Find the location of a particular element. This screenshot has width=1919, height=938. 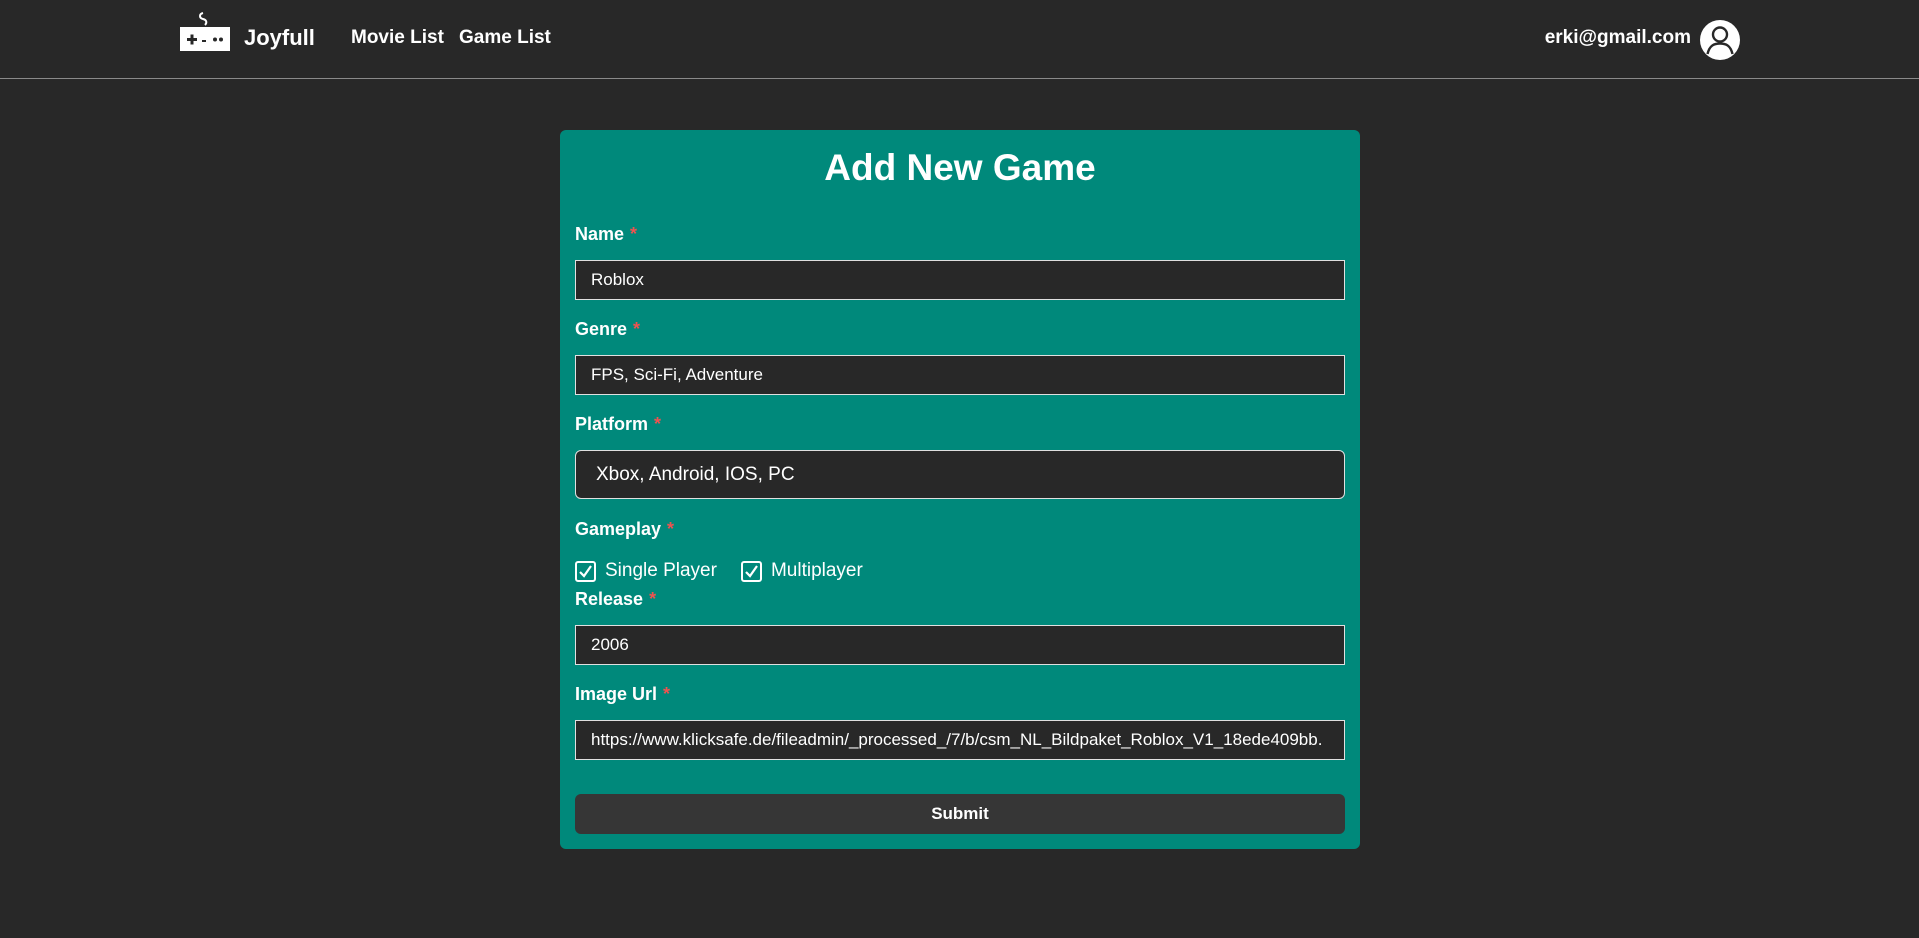

brand-name: Joyfull is located at coordinates (279, 38).